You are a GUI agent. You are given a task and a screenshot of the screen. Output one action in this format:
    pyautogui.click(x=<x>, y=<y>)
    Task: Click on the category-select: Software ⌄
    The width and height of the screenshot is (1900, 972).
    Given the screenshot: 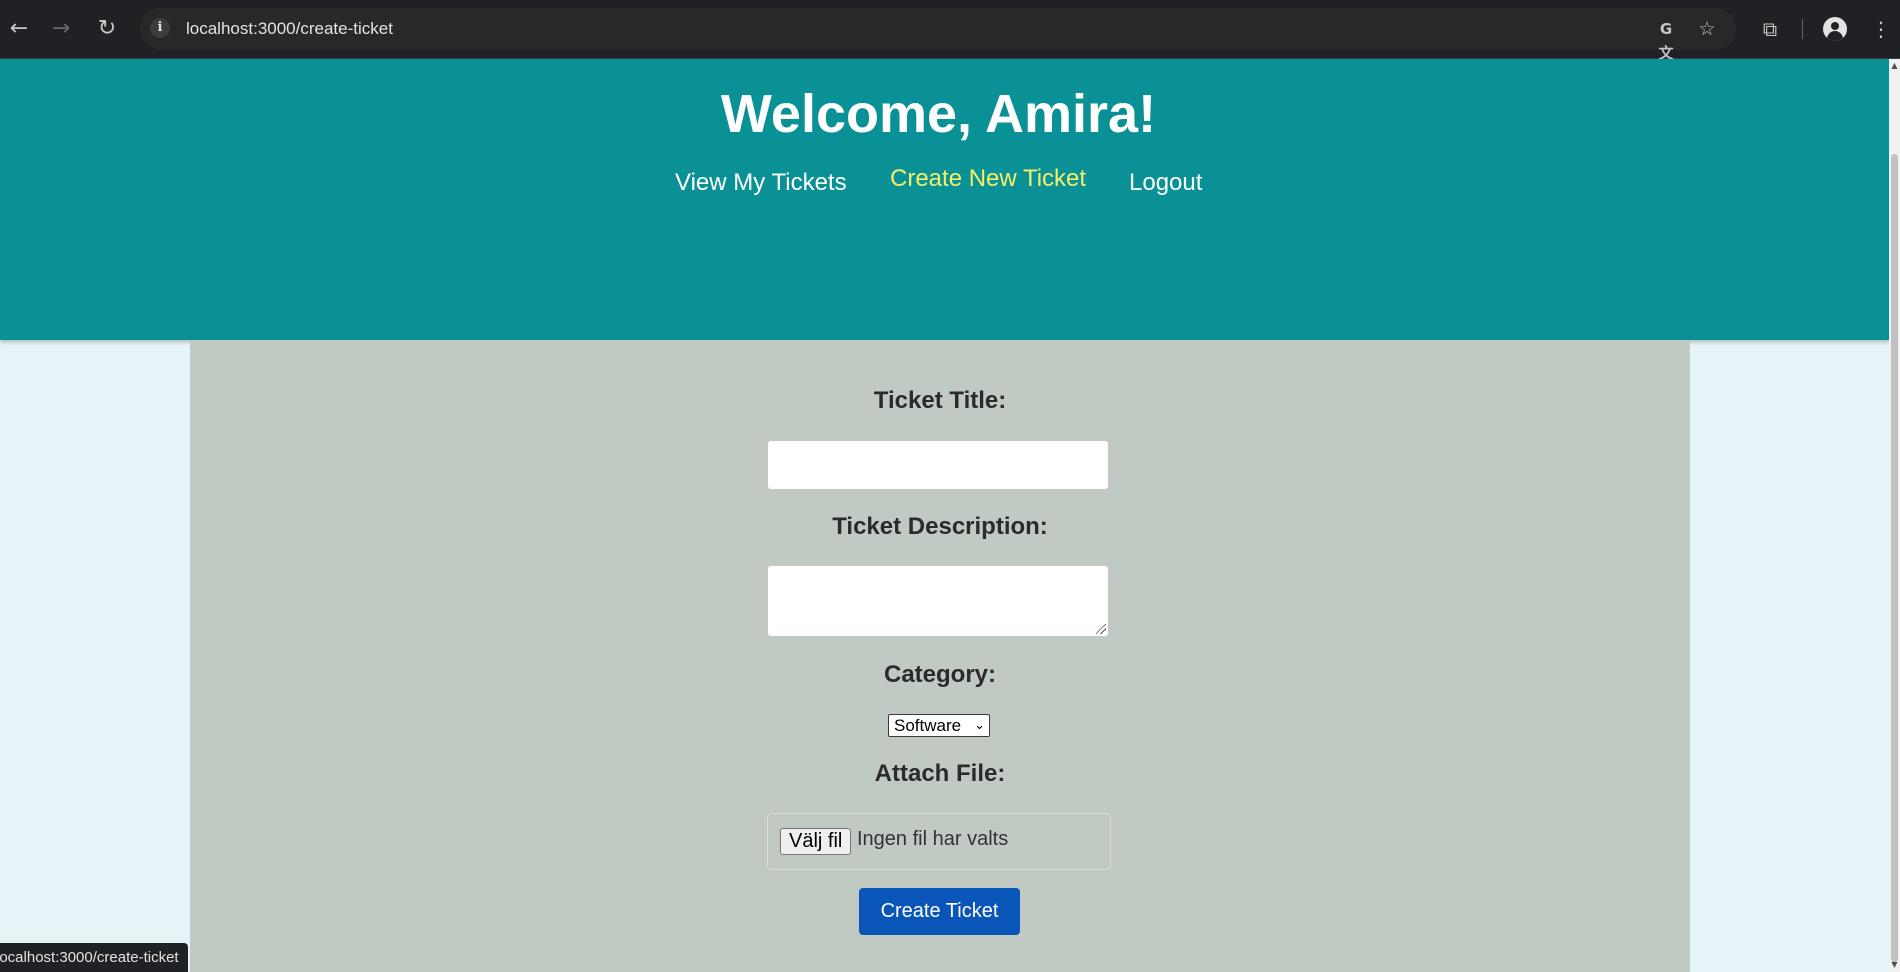 What is the action you would take?
    pyautogui.click(x=939, y=725)
    